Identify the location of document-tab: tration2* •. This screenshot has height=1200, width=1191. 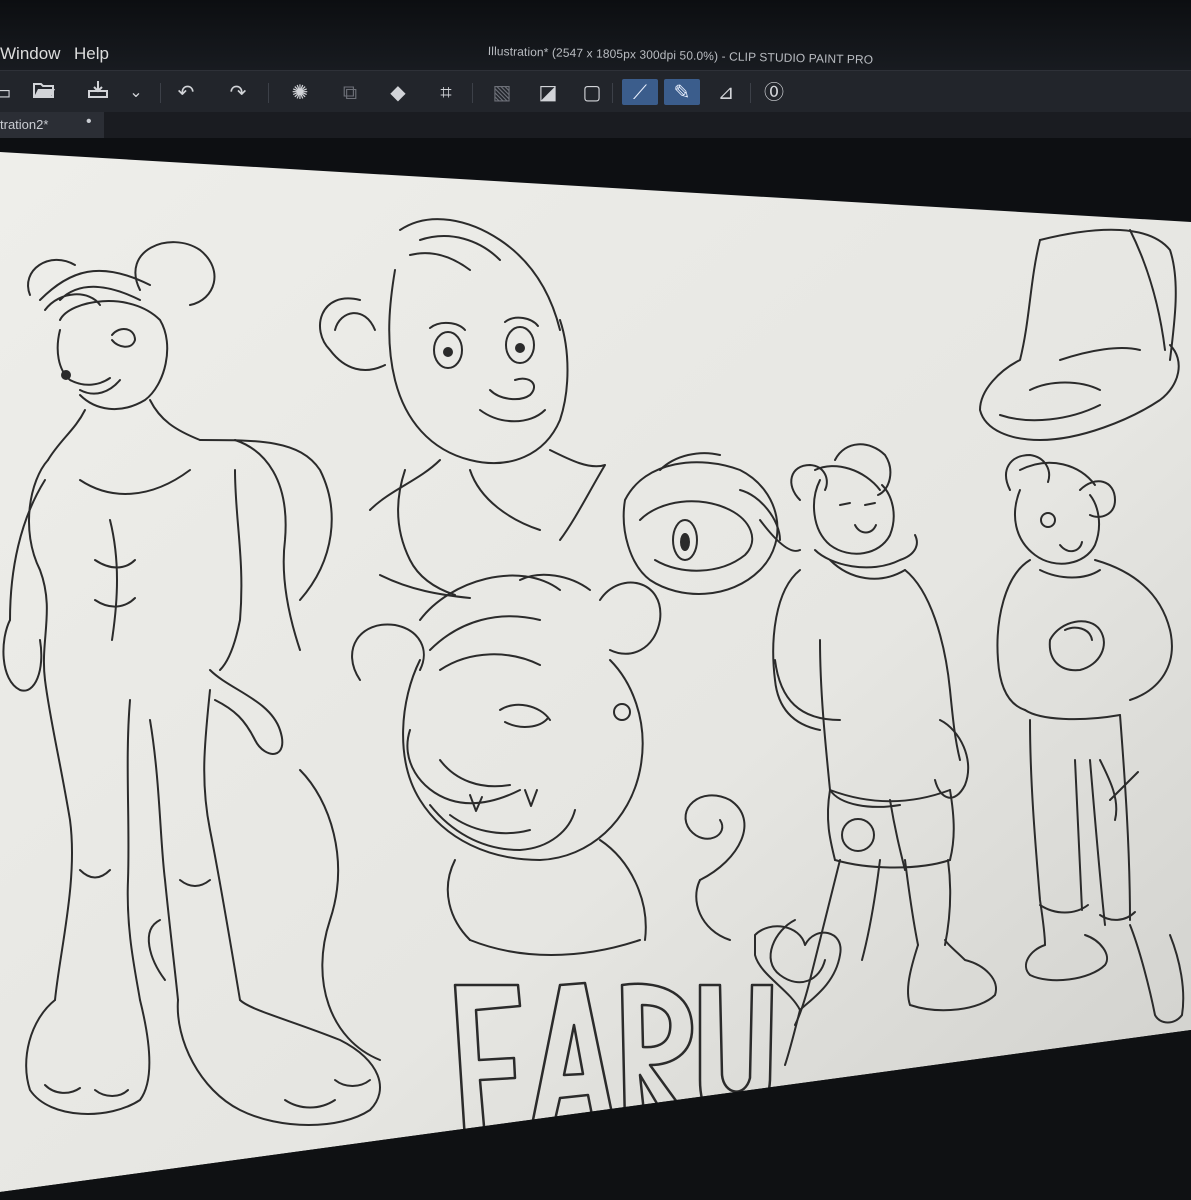
(52, 125).